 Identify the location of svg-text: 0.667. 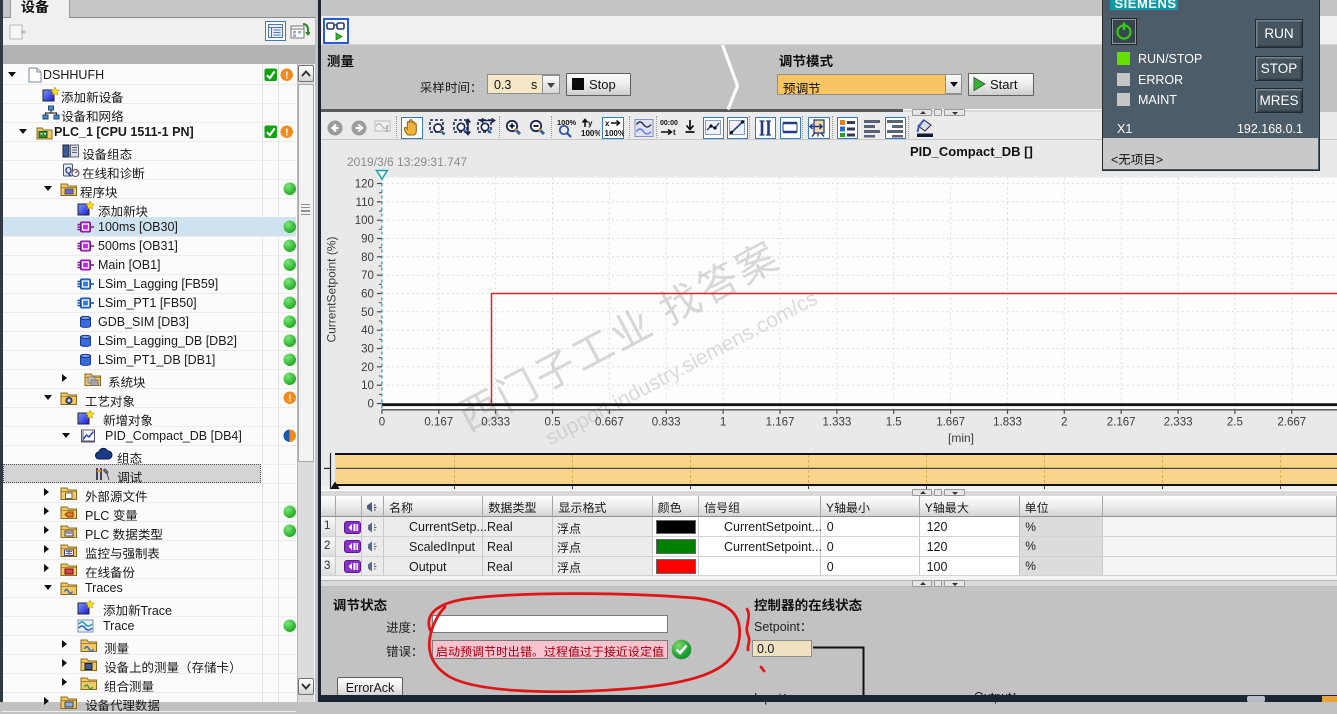
(609, 422).